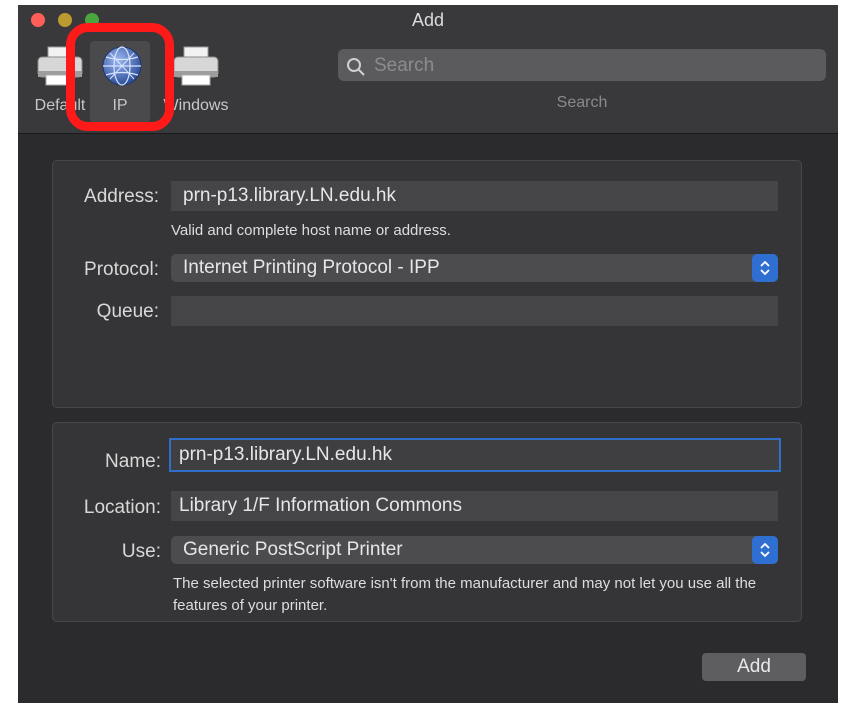 The image size is (847, 703). I want to click on search-field, so click(582, 65).